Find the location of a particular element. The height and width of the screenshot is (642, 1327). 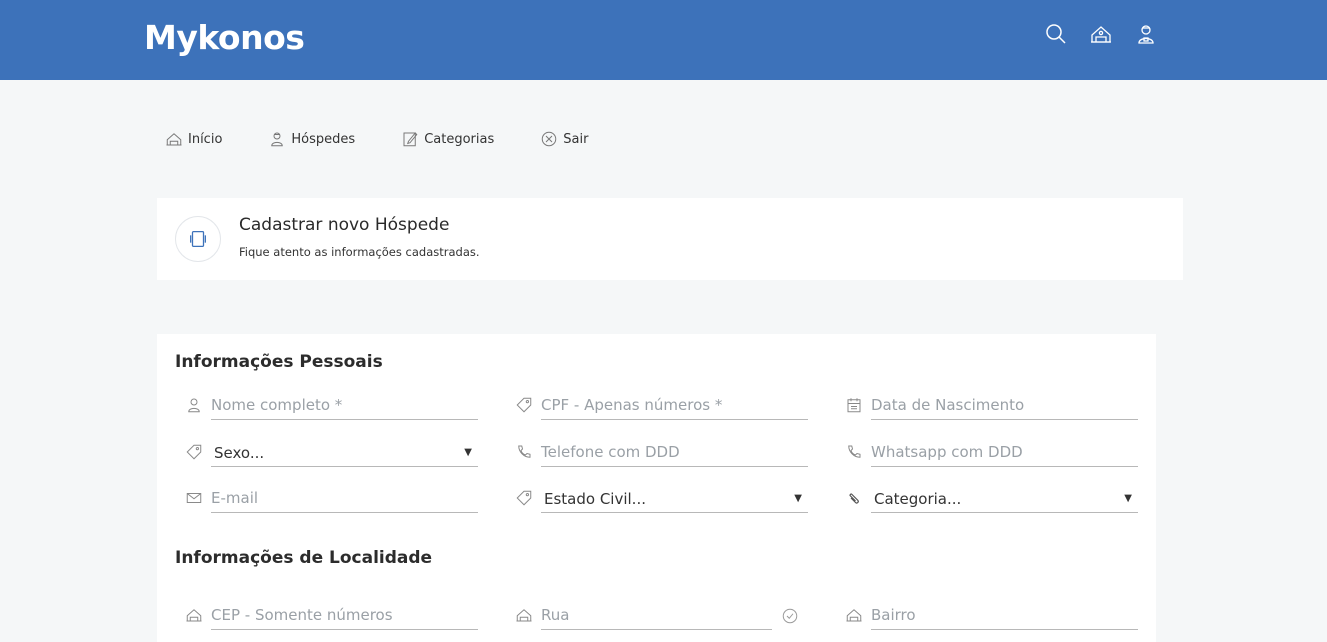

search-icon is located at coordinates (1056, 34).